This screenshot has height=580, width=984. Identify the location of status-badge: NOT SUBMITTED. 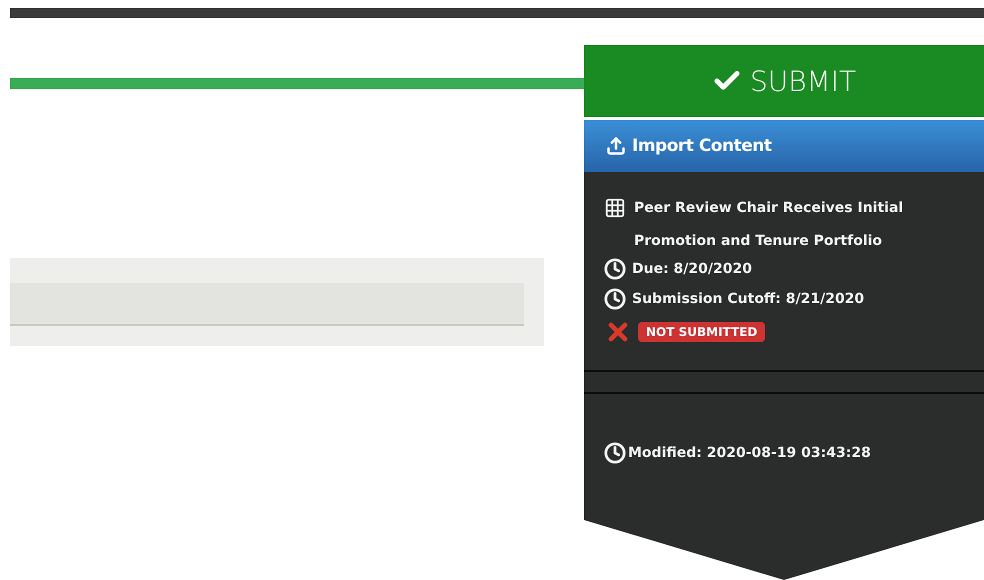
(702, 332).